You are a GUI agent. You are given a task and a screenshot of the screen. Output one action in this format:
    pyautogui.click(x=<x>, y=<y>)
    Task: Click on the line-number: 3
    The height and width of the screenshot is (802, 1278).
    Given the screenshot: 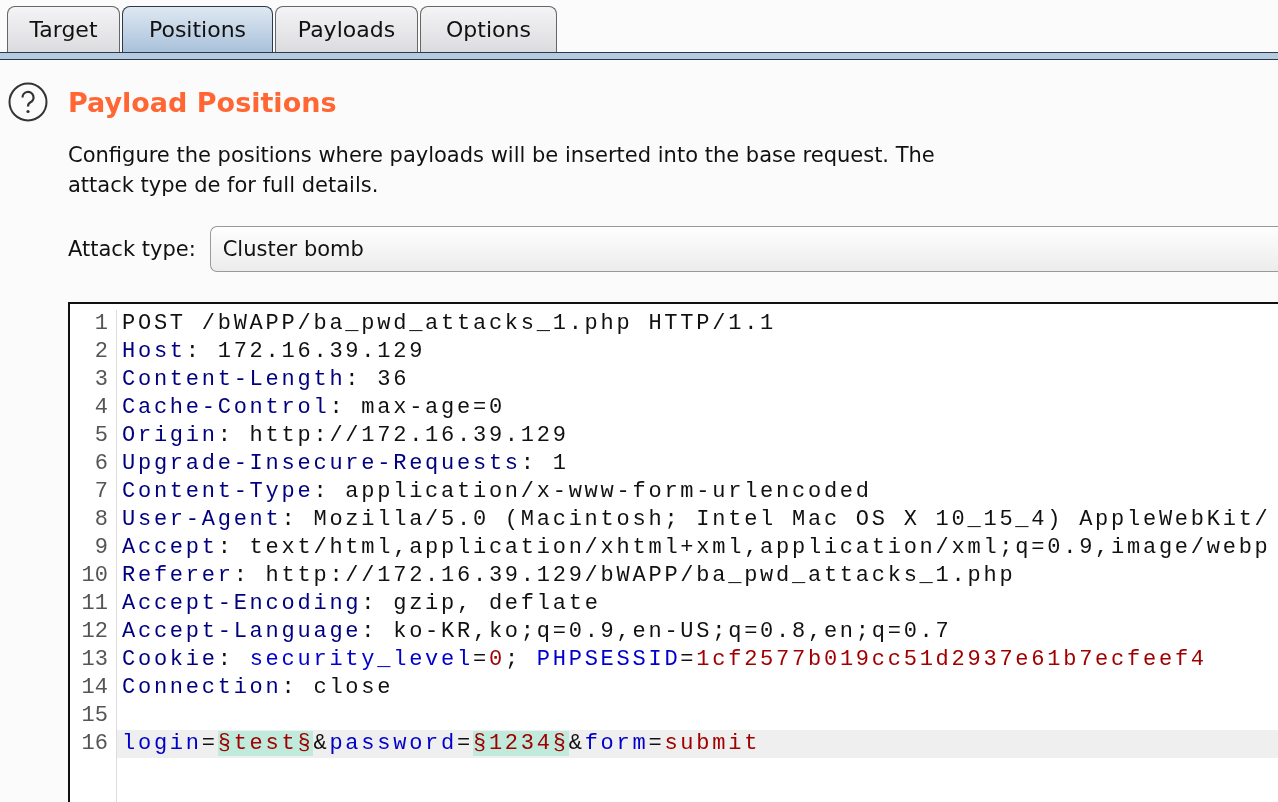 What is the action you would take?
    pyautogui.click(x=93, y=380)
    